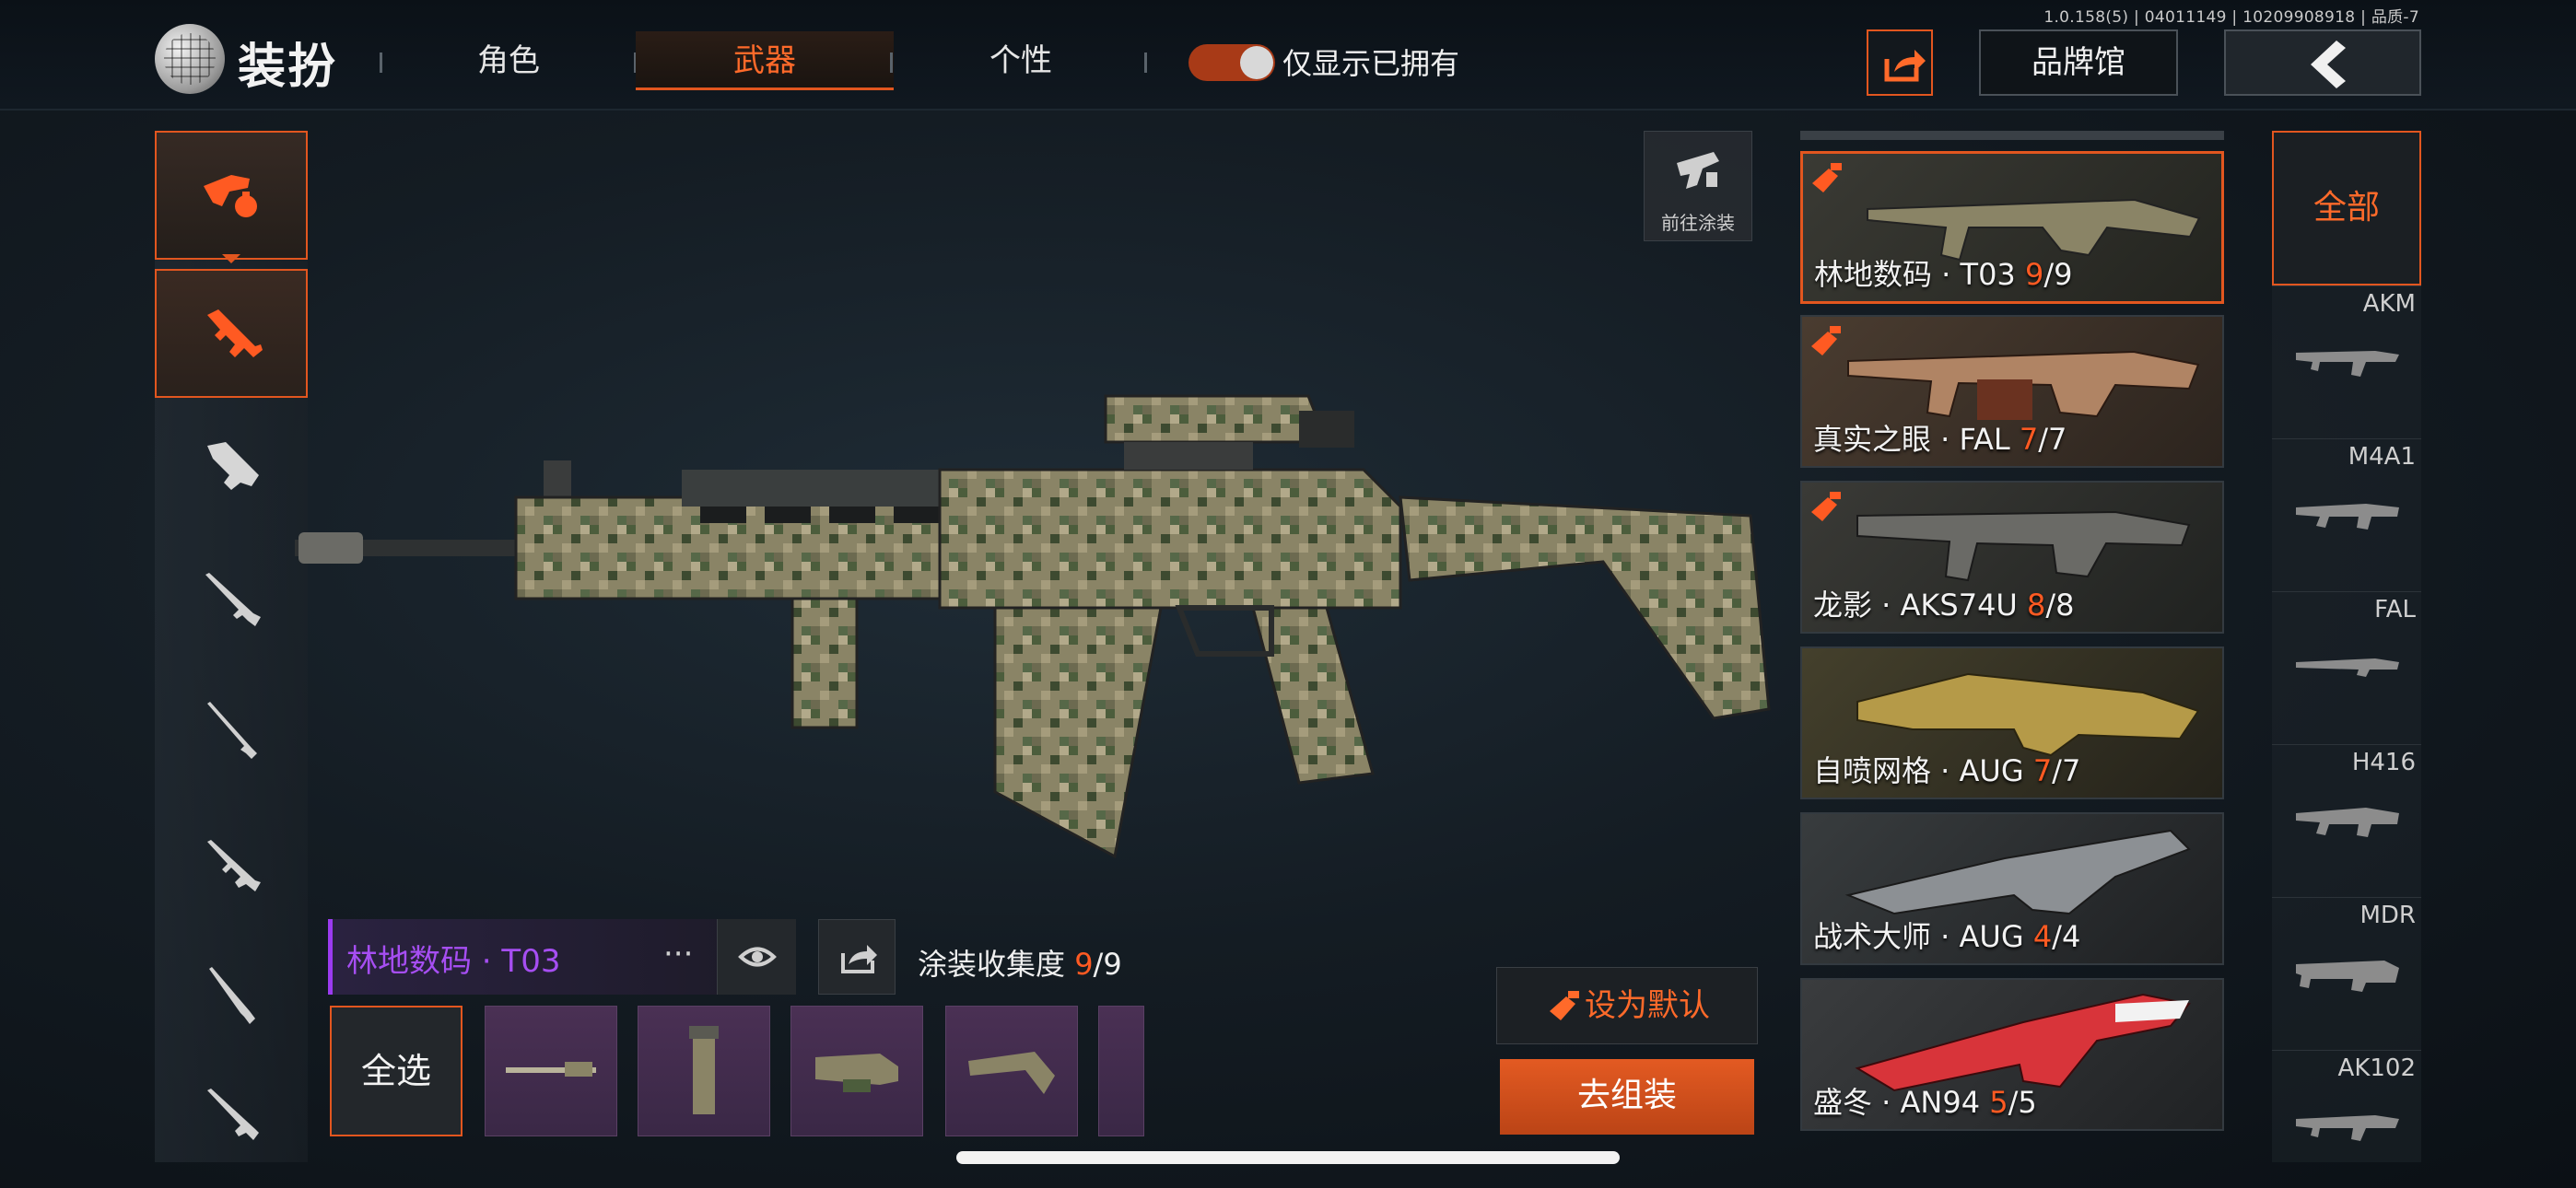 This screenshot has width=2576, height=1188. What do you see at coordinates (1231, 63) in the screenshot?
I see `owned-only-toggle` at bounding box center [1231, 63].